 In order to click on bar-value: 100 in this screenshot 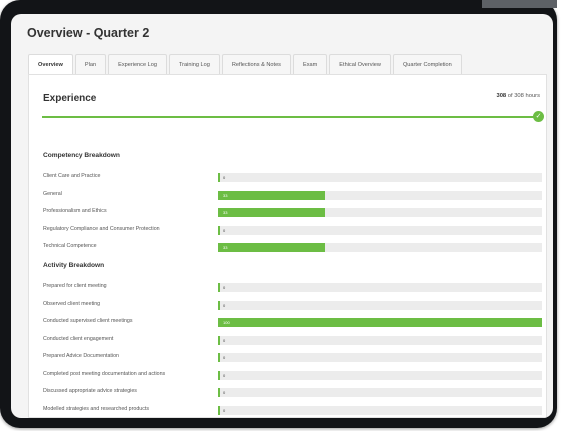, I will do `click(226, 322)`.